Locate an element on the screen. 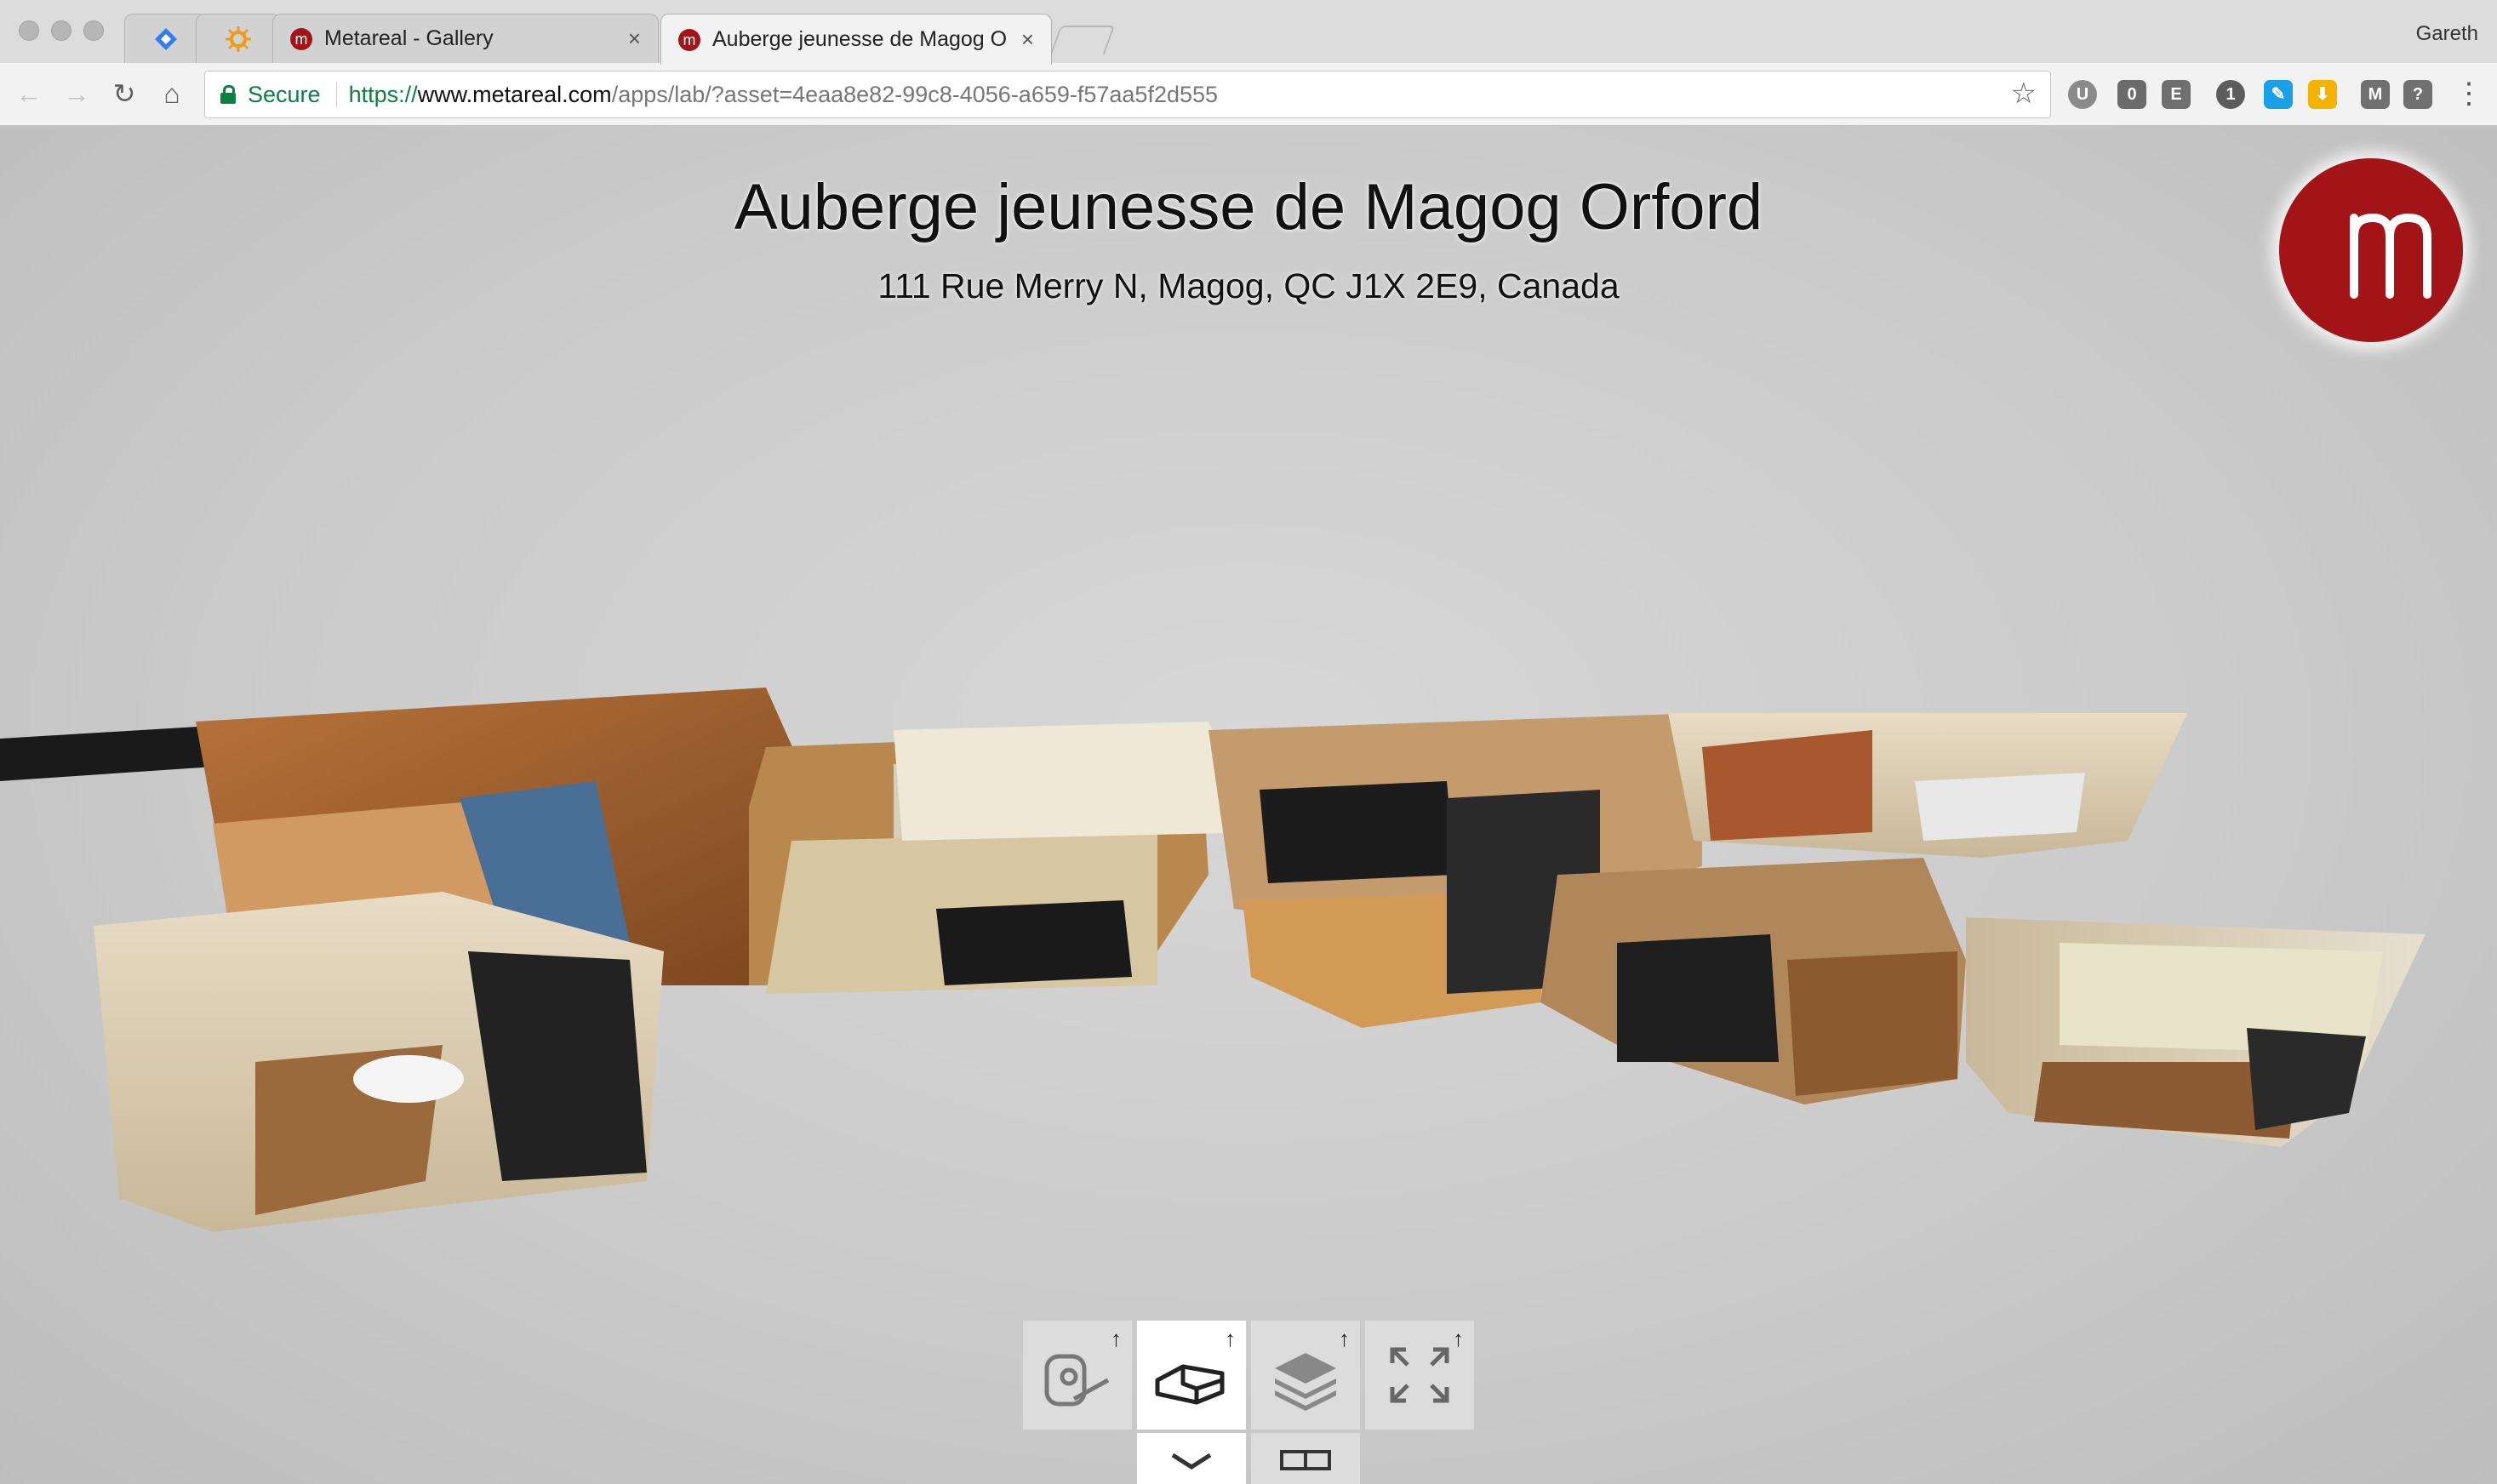 The width and height of the screenshot is (2497, 1484). url-host: www.metareal.com is located at coordinates (514, 94).